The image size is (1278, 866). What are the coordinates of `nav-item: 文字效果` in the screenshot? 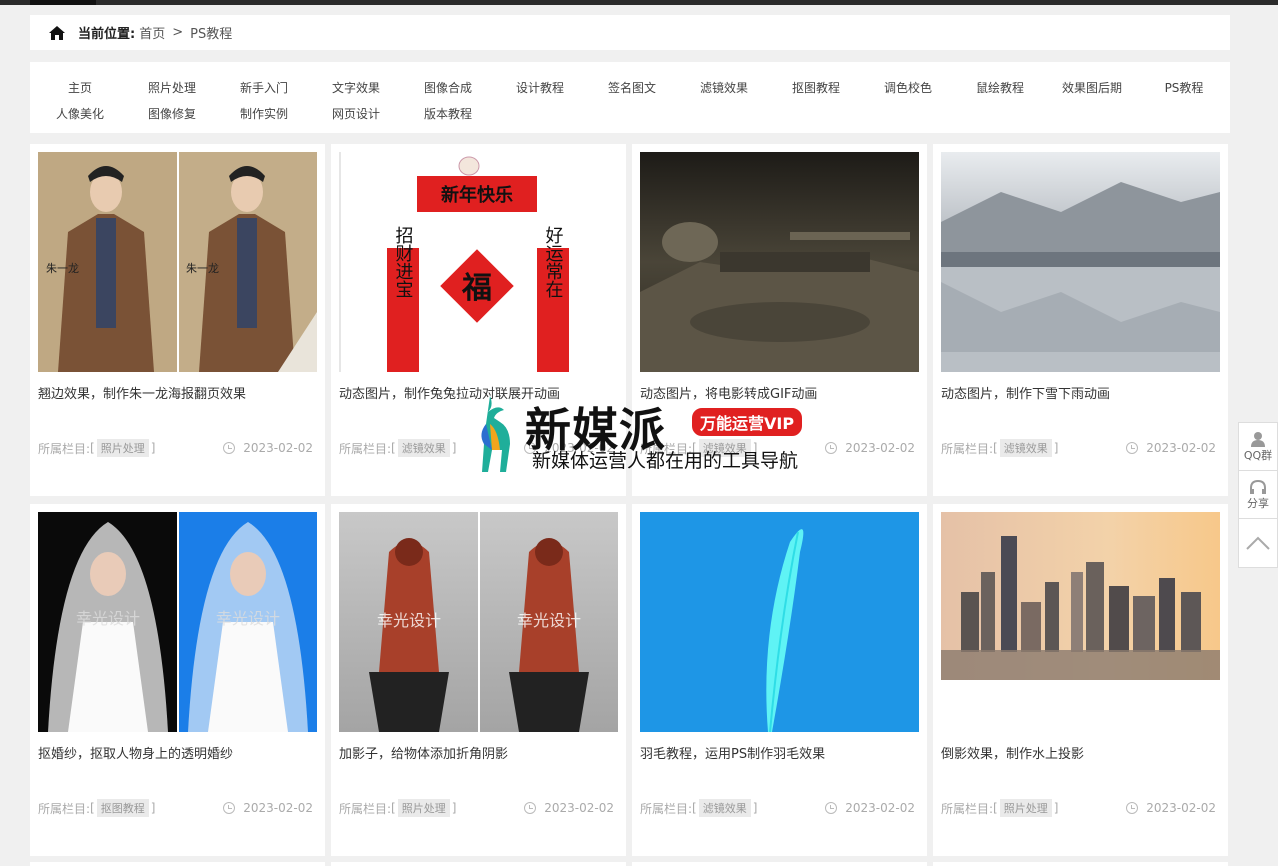 It's located at (356, 87).